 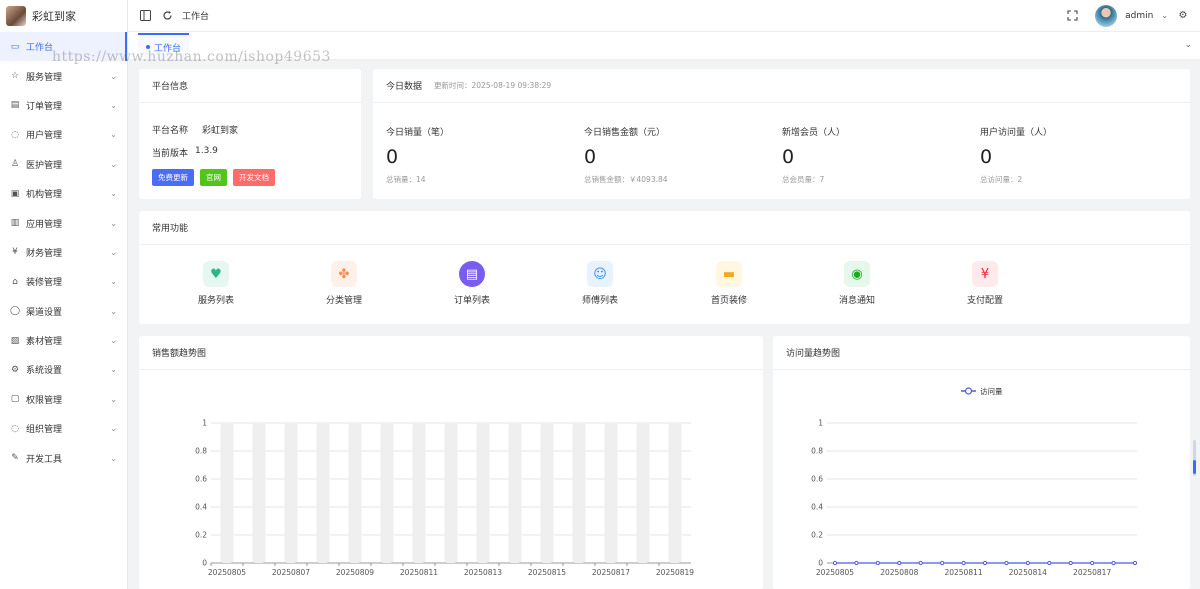 What do you see at coordinates (985, 283) in the screenshot?
I see `quick-action-6: ¥ 支付配置` at bounding box center [985, 283].